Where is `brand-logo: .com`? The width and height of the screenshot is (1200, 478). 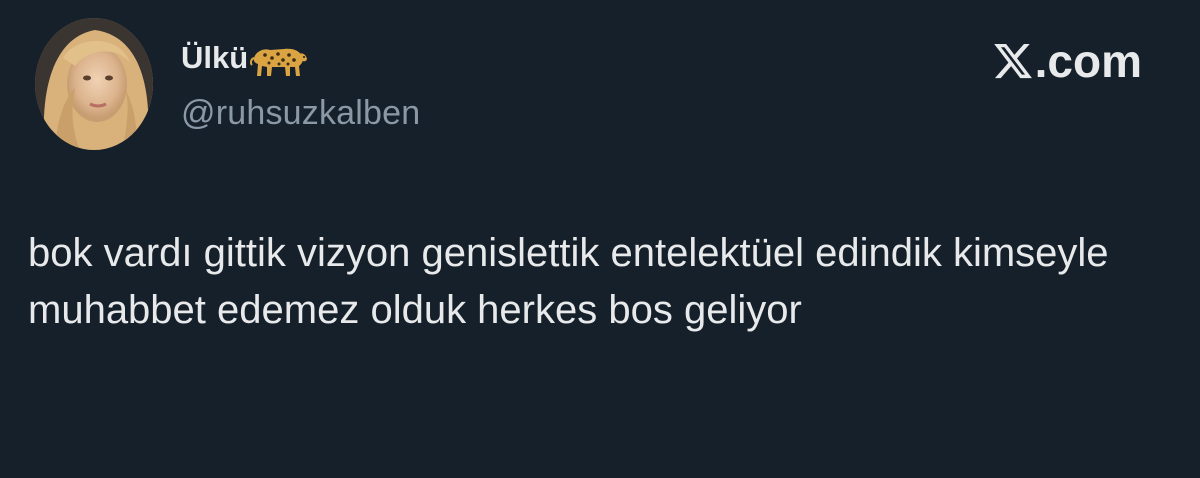
brand-logo: .com is located at coordinates (1067, 61).